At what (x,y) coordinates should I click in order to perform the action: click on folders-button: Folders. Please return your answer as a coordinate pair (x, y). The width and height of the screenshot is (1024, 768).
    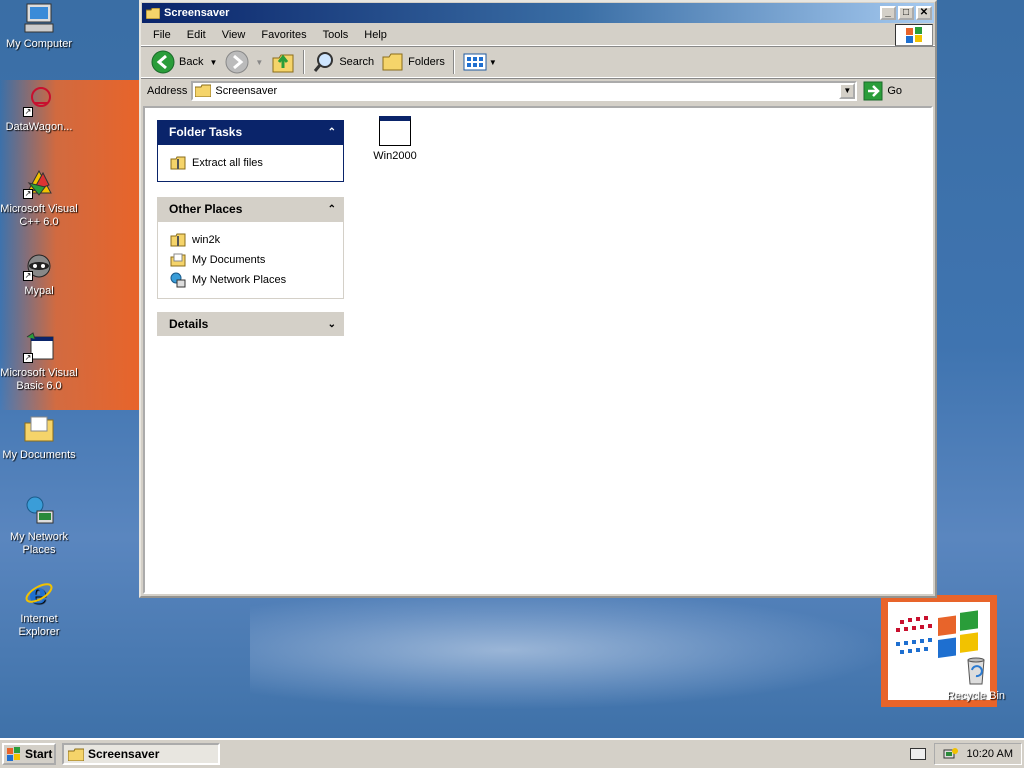
    Looking at the image, I should click on (413, 62).